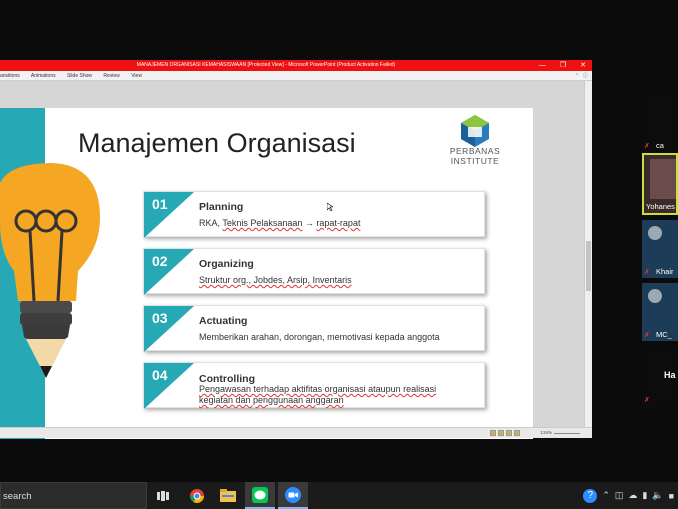 The height and width of the screenshot is (509, 678). I want to click on tab-view: View, so click(136, 76).